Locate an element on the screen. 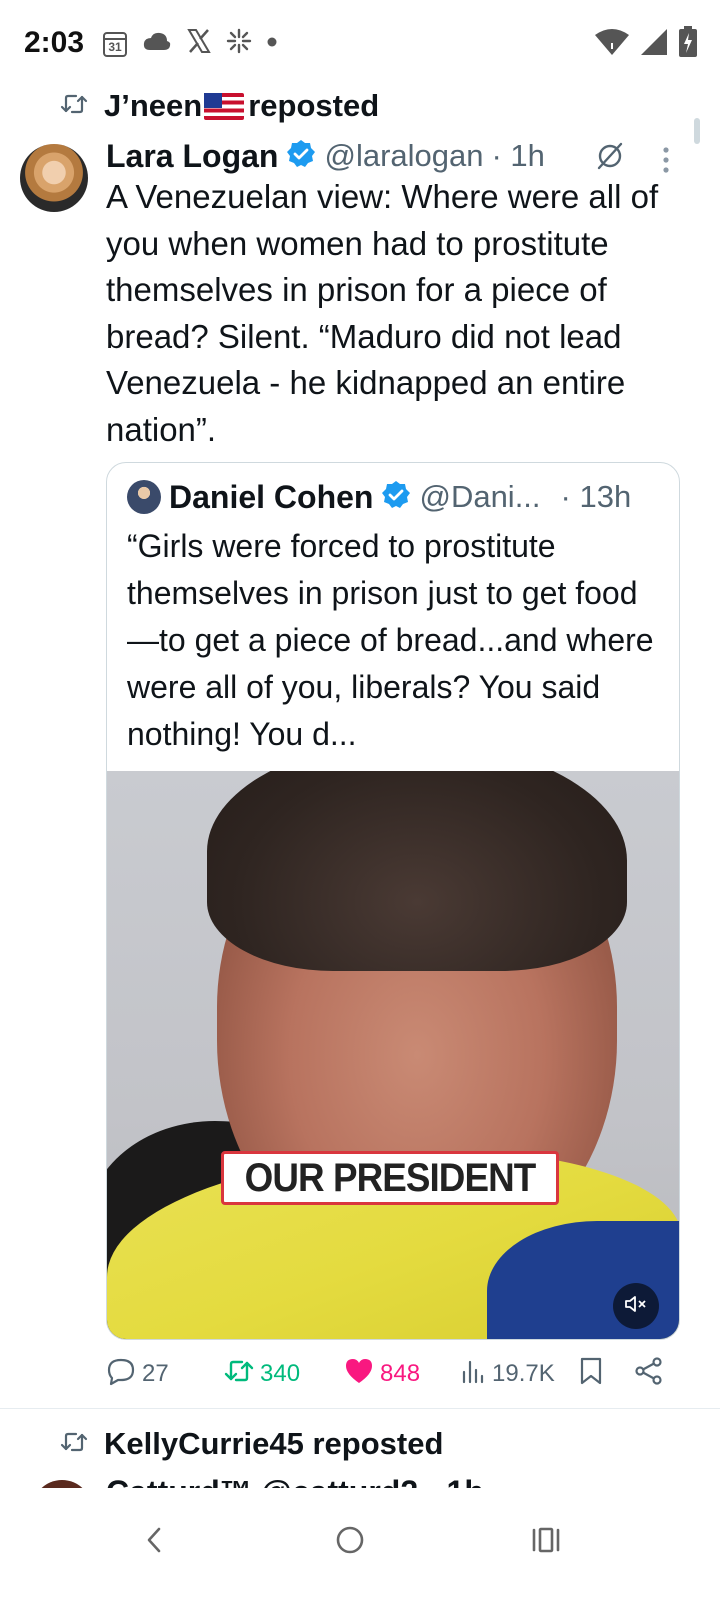 The width and height of the screenshot is (720, 1612). tweet-actions: 27 340 848 19.7K is located at coordinates (391, 1374).